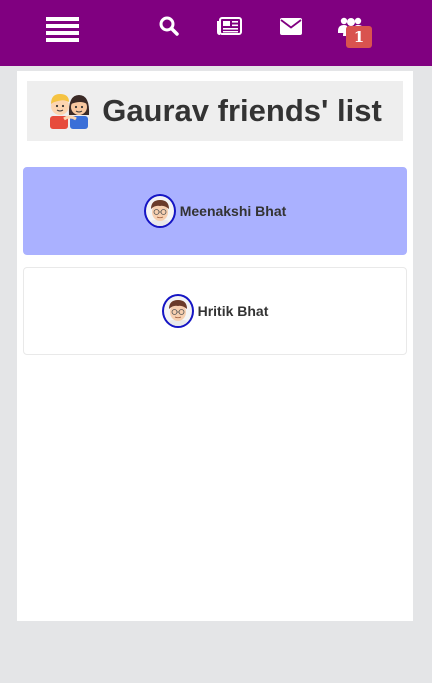  I want to click on search-icon, so click(169, 26).